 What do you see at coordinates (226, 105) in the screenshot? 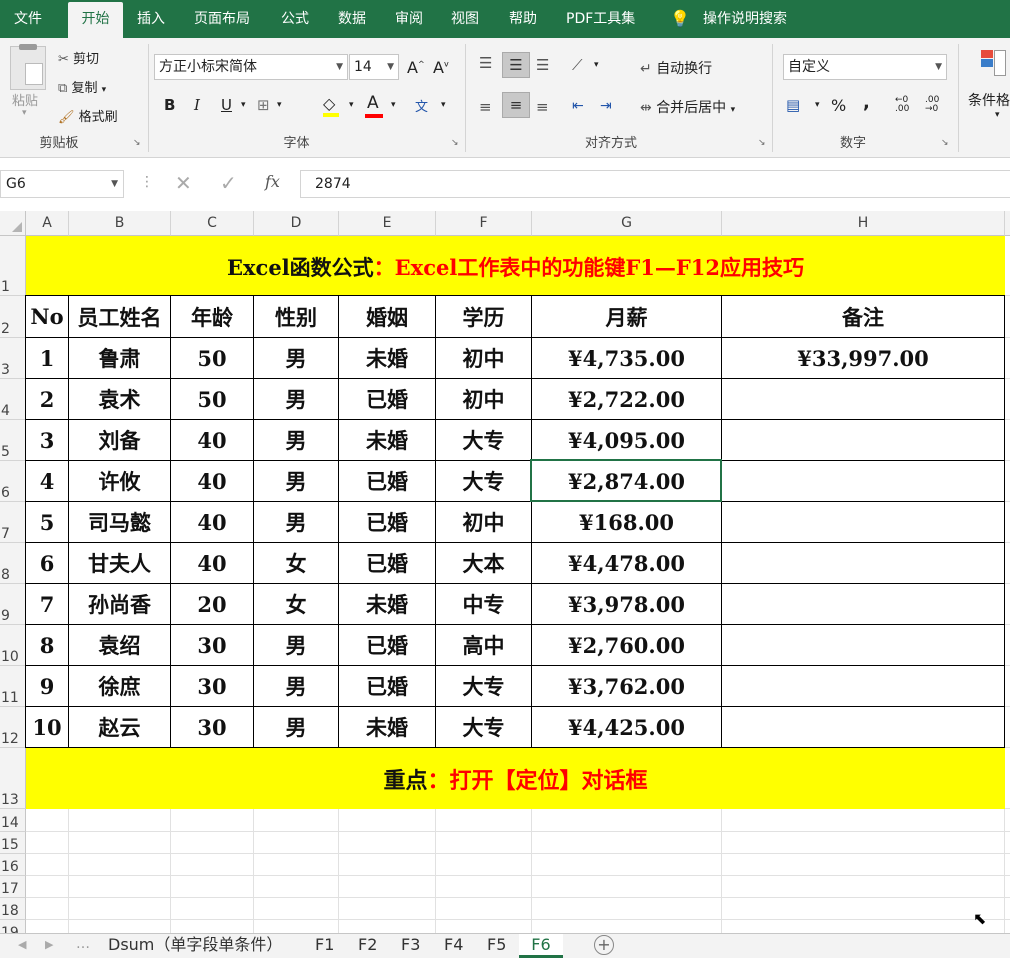
I see `underline-button: U` at bounding box center [226, 105].